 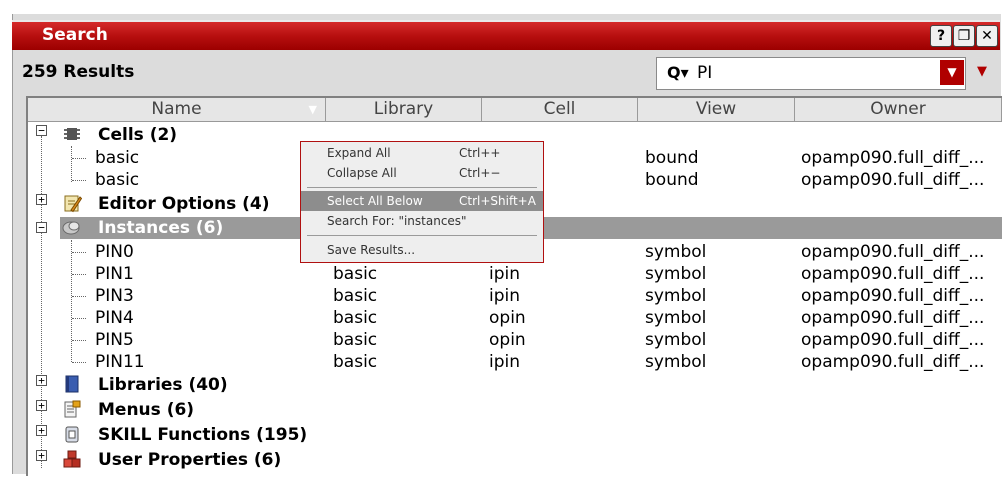 What do you see at coordinates (78, 72) in the screenshot?
I see `results-count: 259 Results` at bounding box center [78, 72].